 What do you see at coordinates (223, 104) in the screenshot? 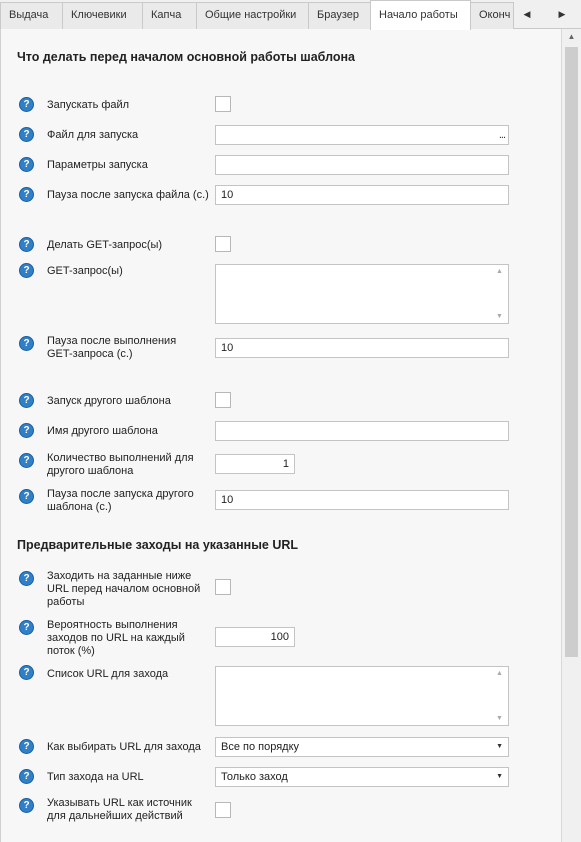
I see `run-file-checkbox` at bounding box center [223, 104].